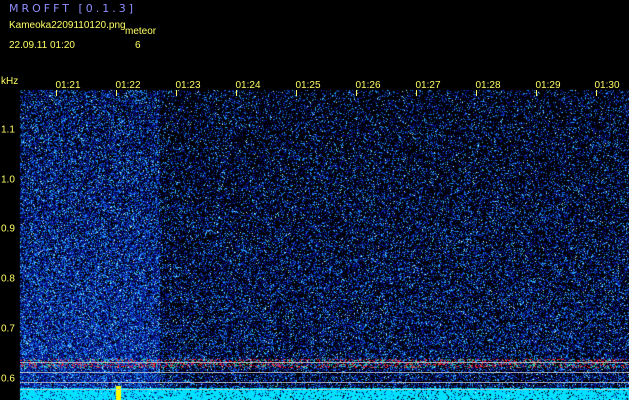 This screenshot has height=400, width=629. What do you see at coordinates (8, 379) in the screenshot?
I see `frequency-label: 0.6` at bounding box center [8, 379].